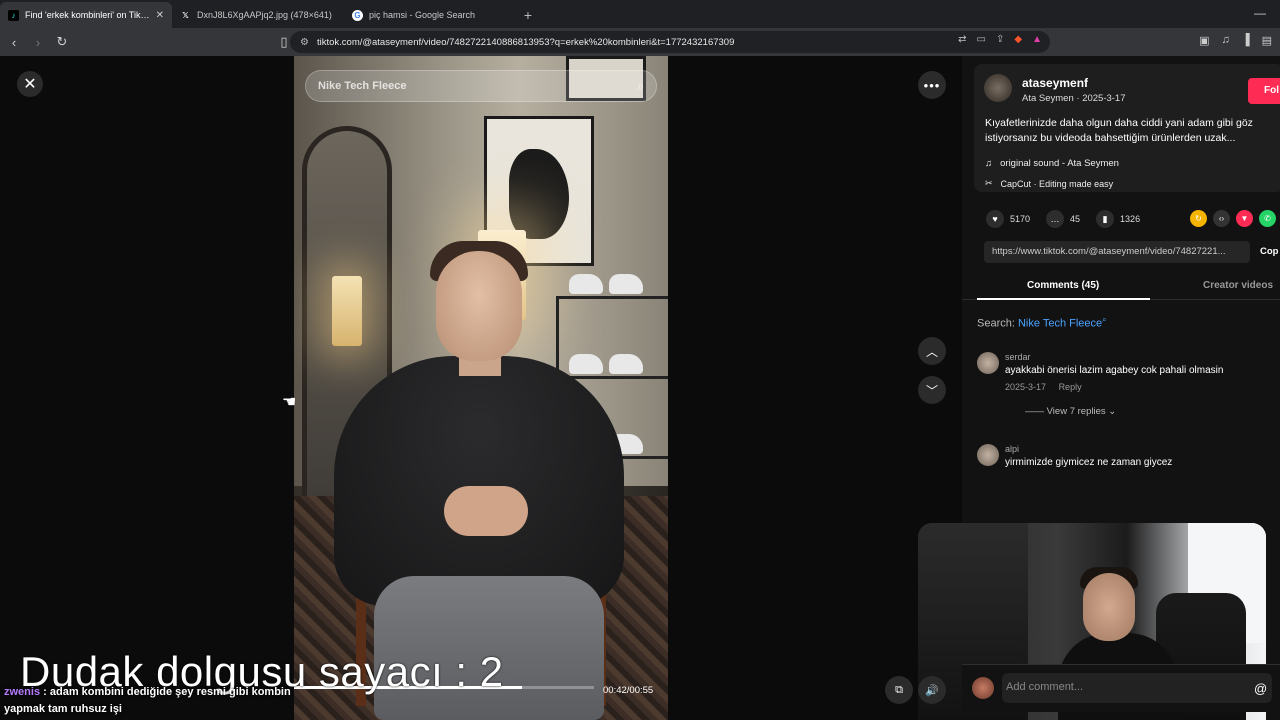 Image resolution: width=1280 pixels, height=720 pixels. What do you see at coordinates (362, 86) in the screenshot?
I see `video-search-text: Nike Tech Fleece` at bounding box center [362, 86].